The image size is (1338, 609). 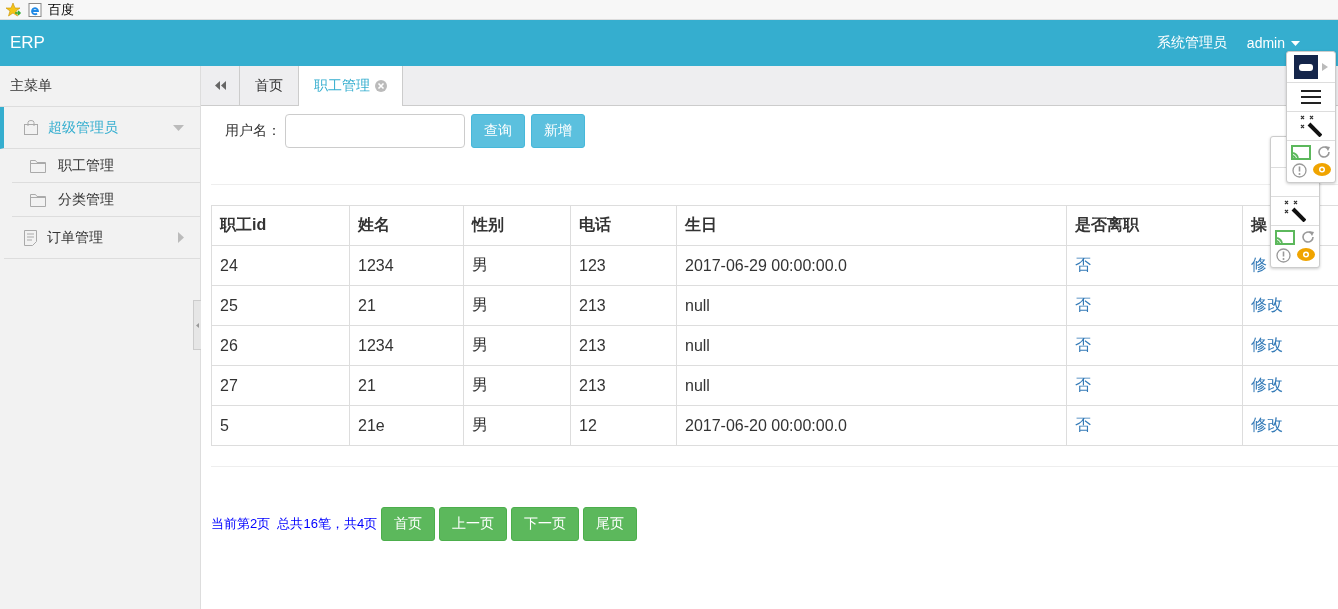 What do you see at coordinates (871, 425) in the screenshot?
I see `table-cell: 2017-06-20 00:00:00.0` at bounding box center [871, 425].